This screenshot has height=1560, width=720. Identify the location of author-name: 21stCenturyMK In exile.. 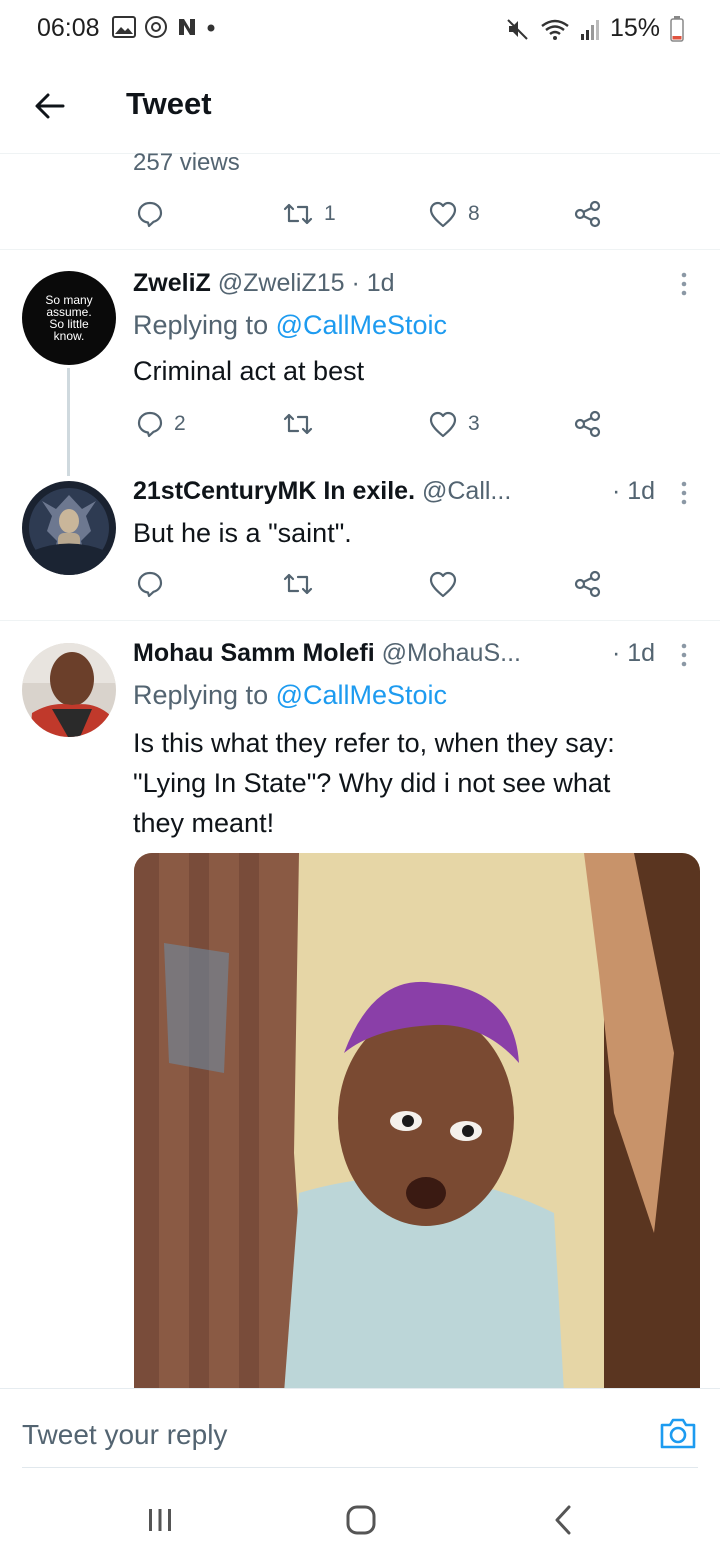
(274, 491).